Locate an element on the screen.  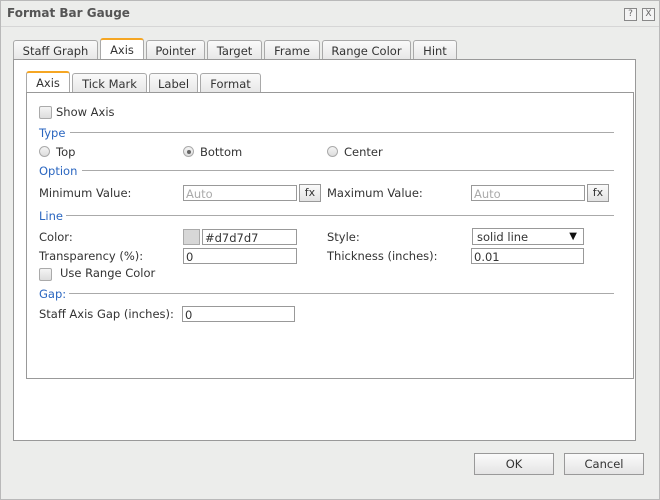
tab-frame: Frame is located at coordinates (292, 50).